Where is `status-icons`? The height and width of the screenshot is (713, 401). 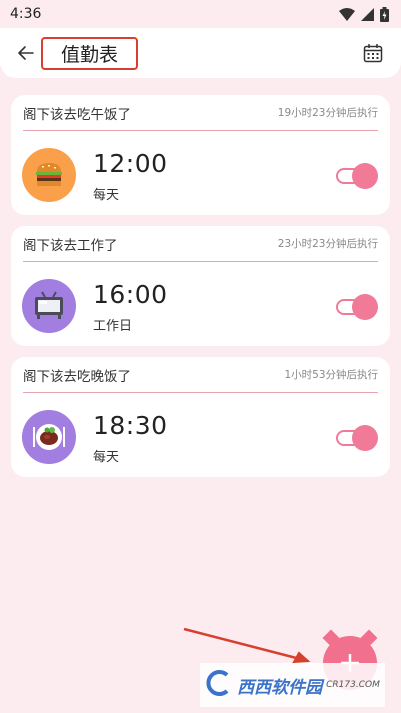 status-icons is located at coordinates (364, 14).